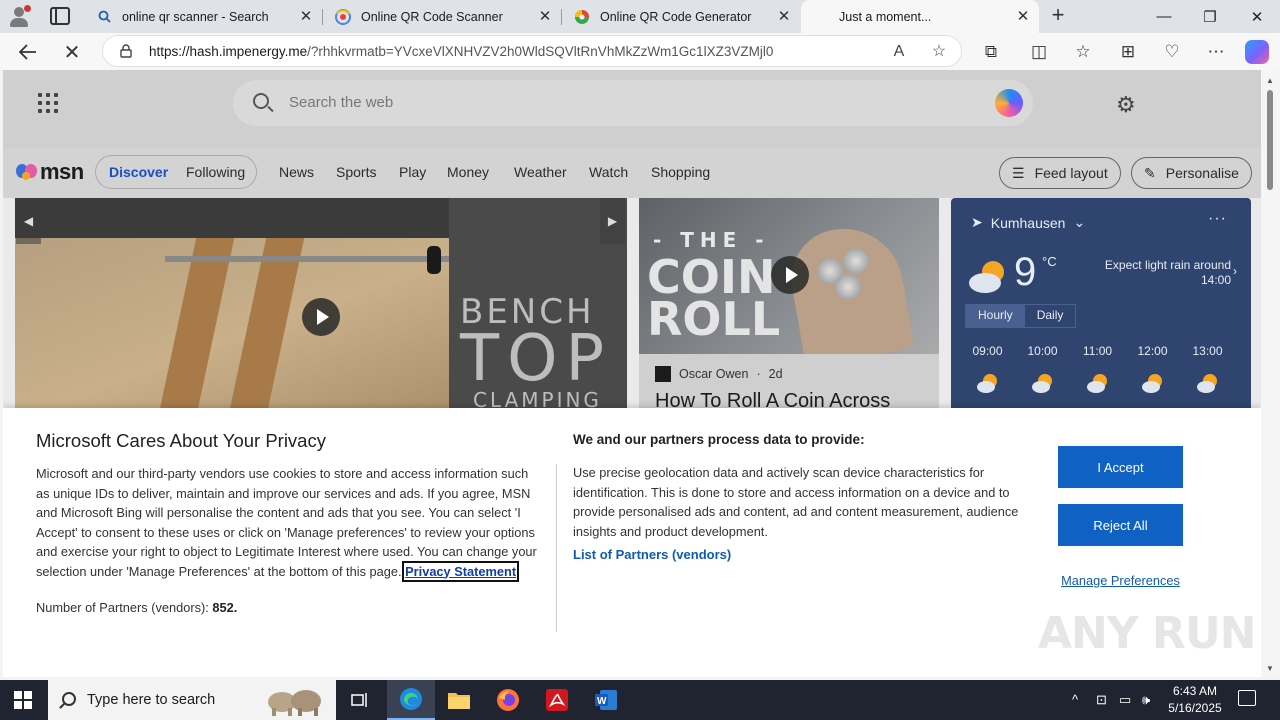 The height and width of the screenshot is (720, 1280). I want to click on favorite-star-icon: ☆, so click(939, 52).